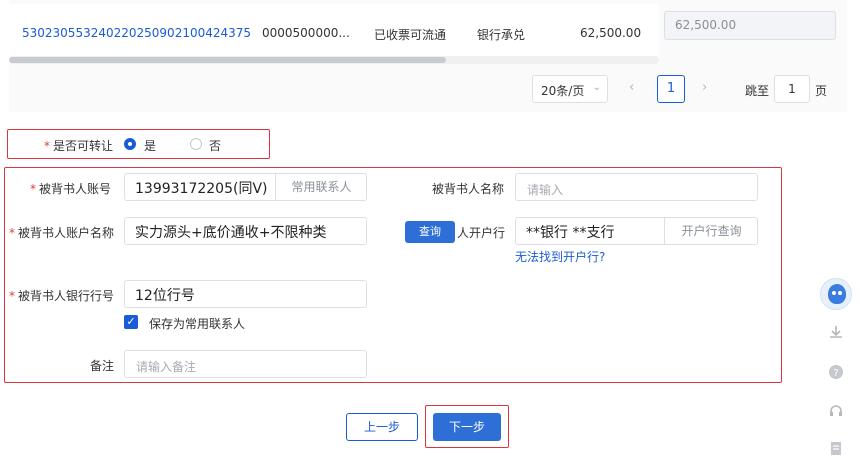 This screenshot has width=860, height=463. I want to click on page-size-select: 20条/页 ⌄, so click(570, 89).